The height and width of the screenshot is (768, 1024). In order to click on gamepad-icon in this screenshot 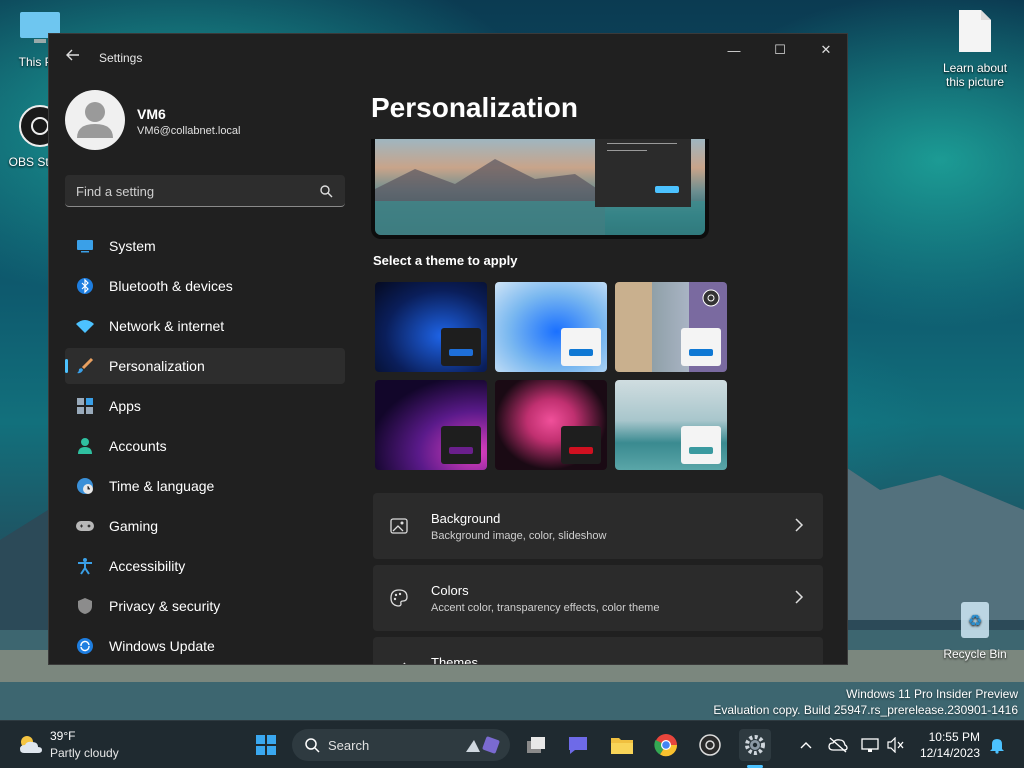, I will do `click(85, 526)`.